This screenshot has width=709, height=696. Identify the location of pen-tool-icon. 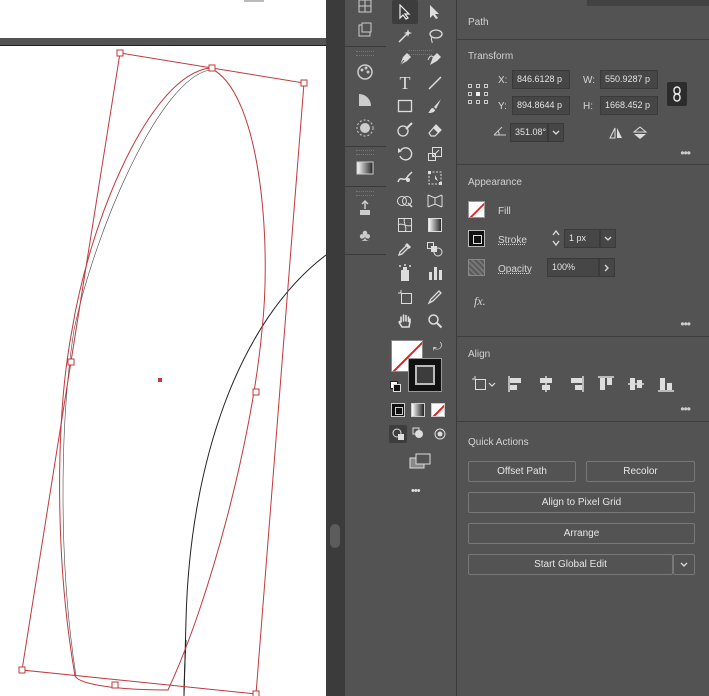
(405, 60).